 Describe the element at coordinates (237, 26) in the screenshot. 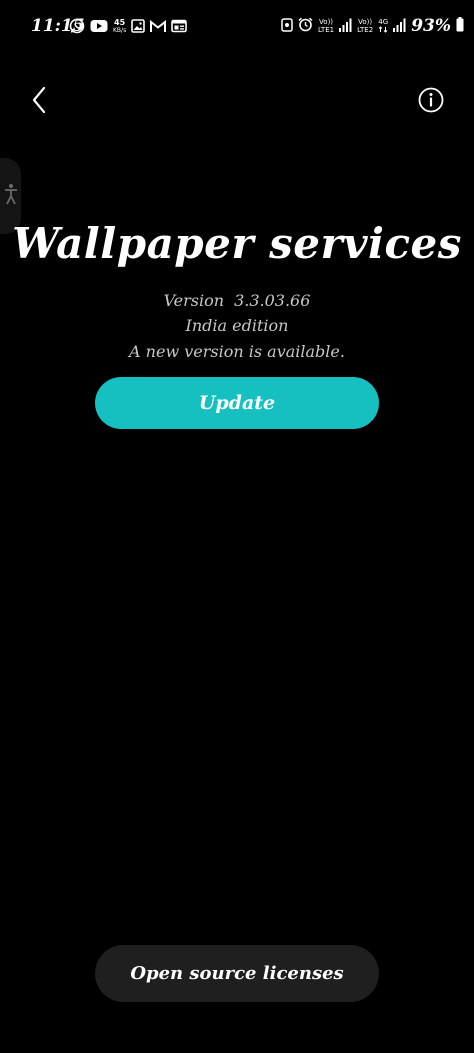

I see `status-bar: 11:15 45 KB/s Vo)) LTE1 Vo)) LTE2 4G 93%` at that location.